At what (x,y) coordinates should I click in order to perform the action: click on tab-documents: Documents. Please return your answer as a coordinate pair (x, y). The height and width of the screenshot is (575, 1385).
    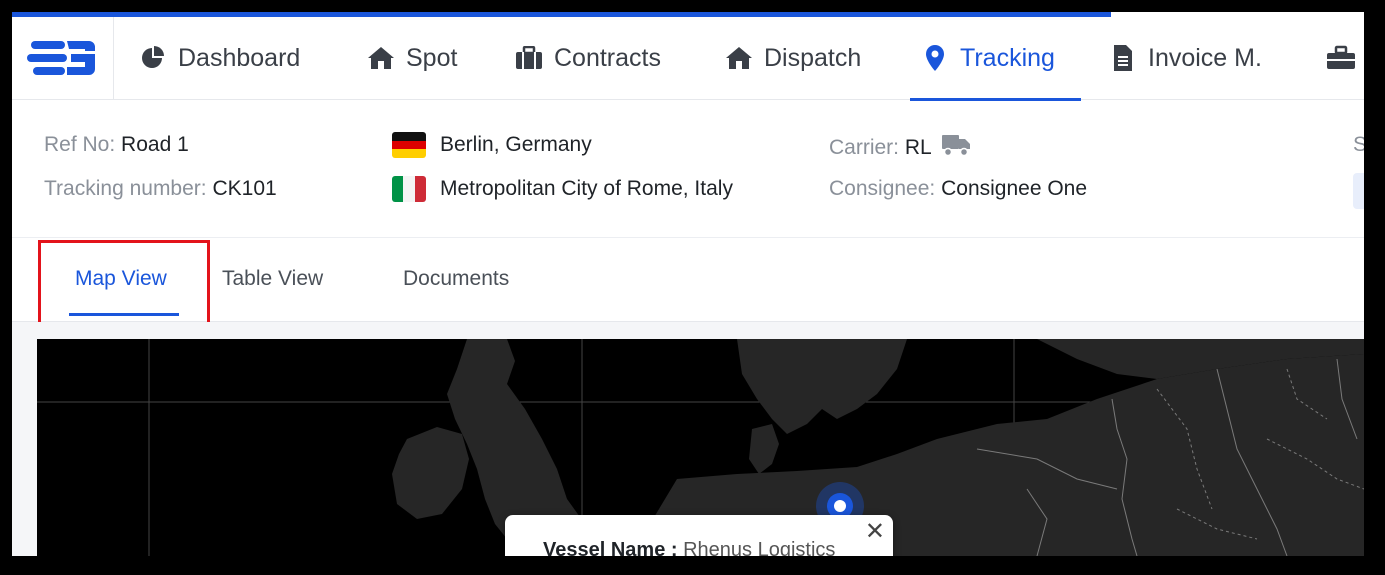
    Looking at the image, I should click on (456, 279).